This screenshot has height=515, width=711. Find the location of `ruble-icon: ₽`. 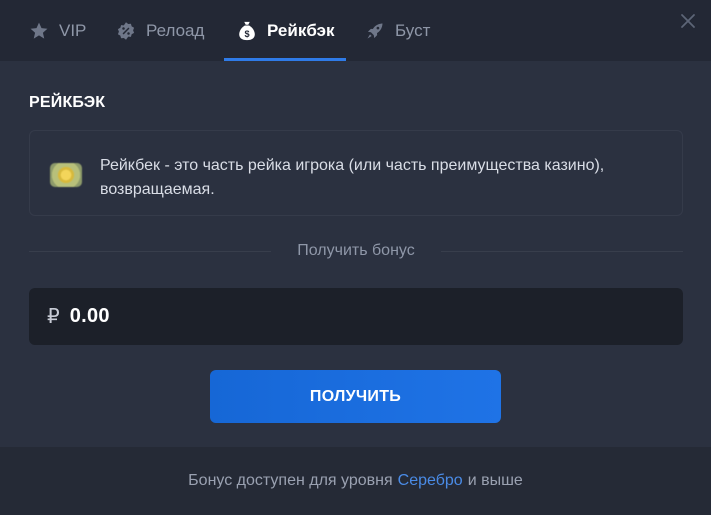

ruble-icon: ₽ is located at coordinates (53, 317).